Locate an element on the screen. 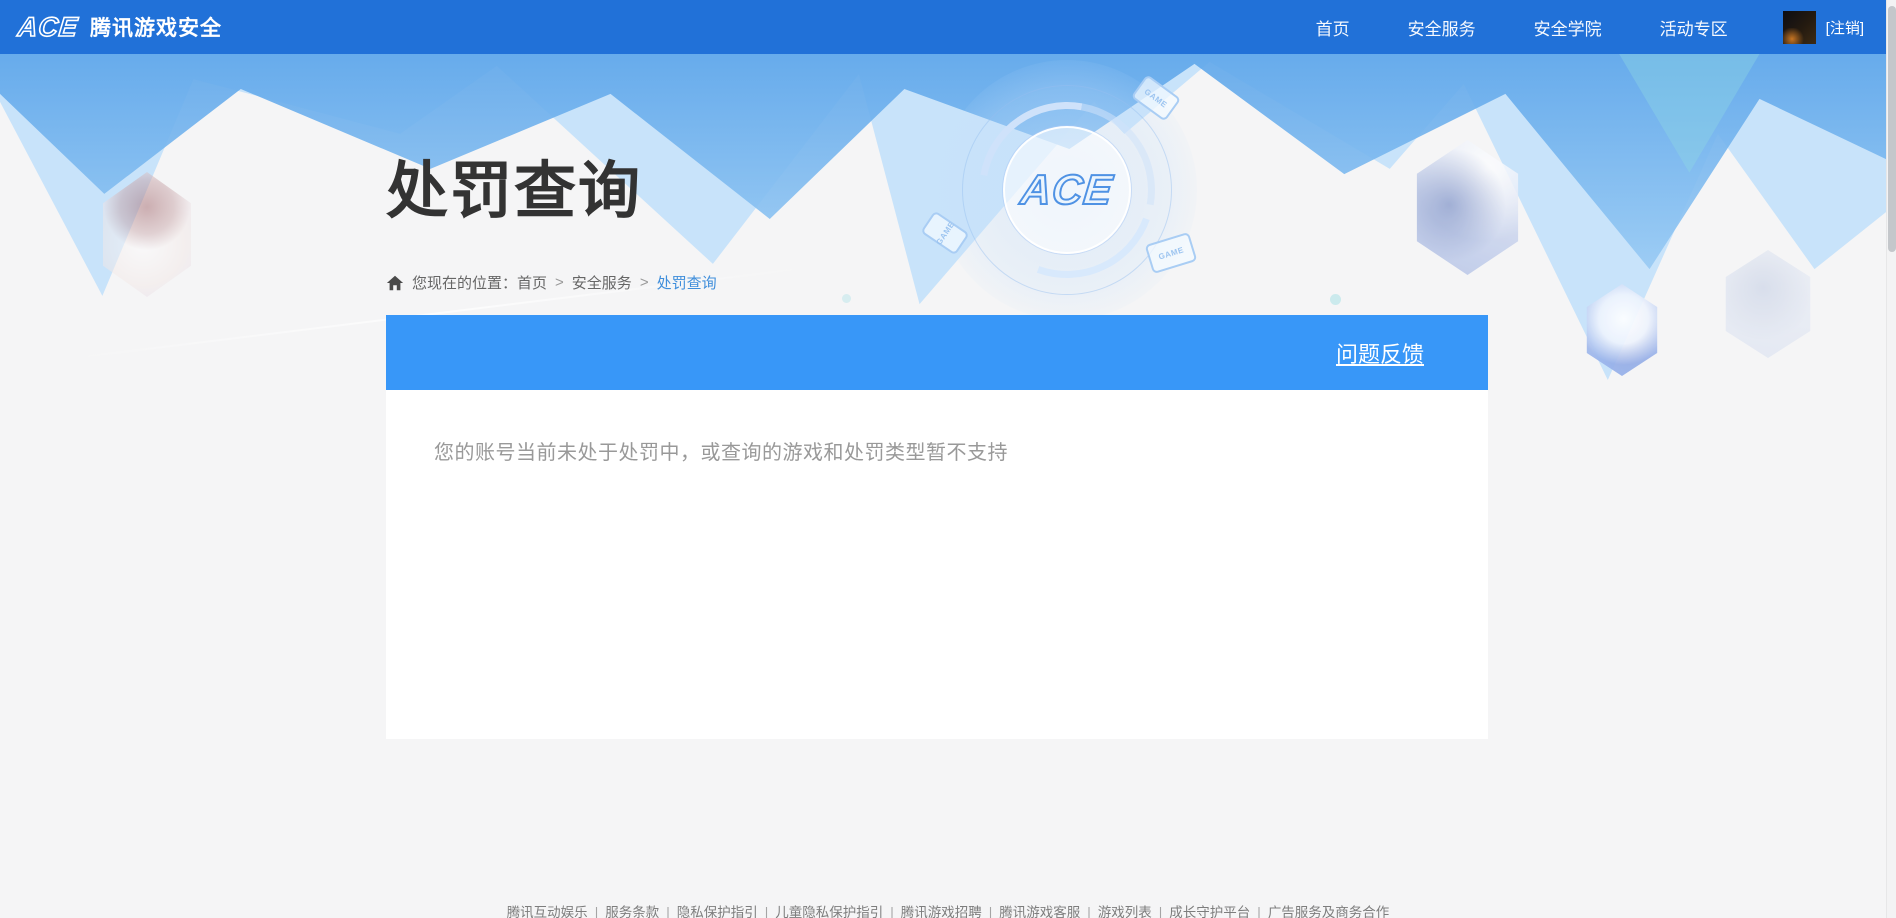  emblem-ace-text: ACE is located at coordinates (1067, 189).